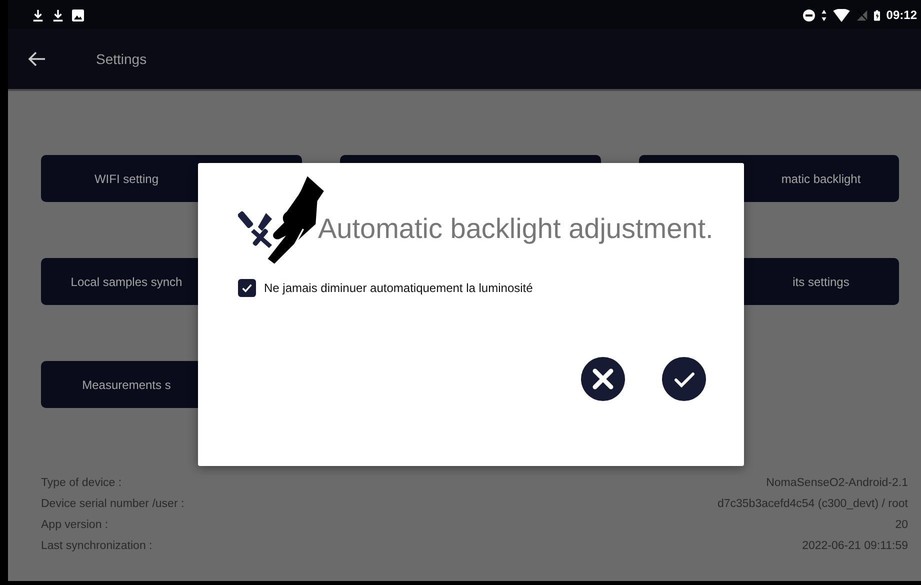  Describe the element at coordinates (824, 15) in the screenshot. I see `data-arrows-icon` at that location.